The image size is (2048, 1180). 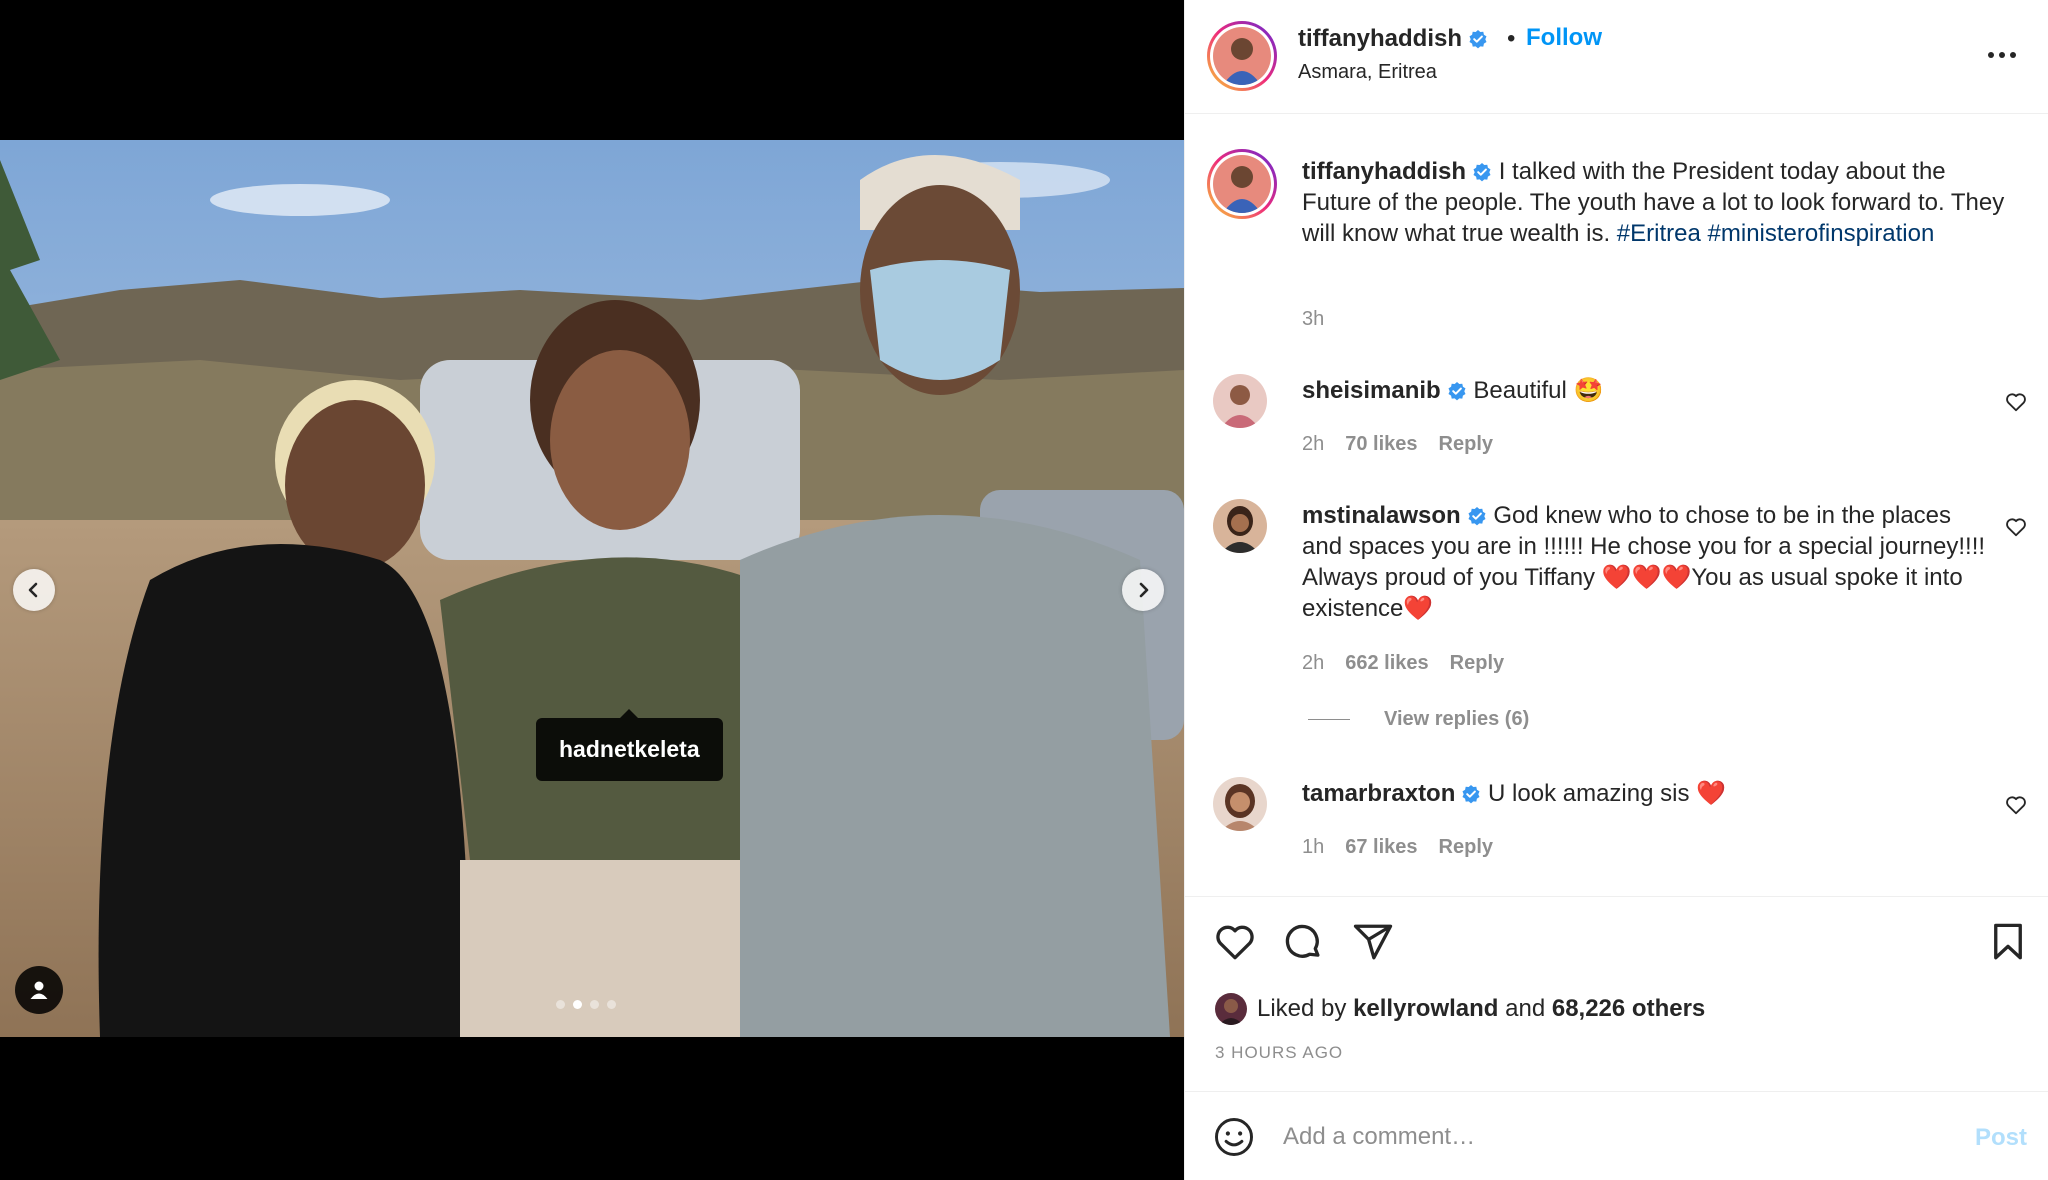 What do you see at coordinates (1381, 847) in the screenshot?
I see `comment-likes: 67 likes` at bounding box center [1381, 847].